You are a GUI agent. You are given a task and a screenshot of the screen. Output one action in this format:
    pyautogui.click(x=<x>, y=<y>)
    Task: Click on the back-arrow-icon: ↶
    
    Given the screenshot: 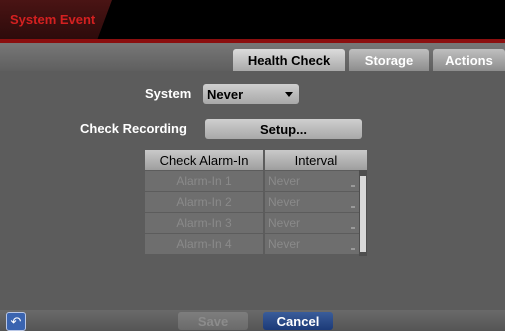 What is the action you would take?
    pyautogui.click(x=16, y=321)
    